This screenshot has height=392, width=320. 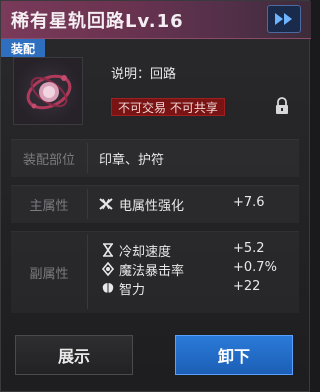 I want to click on main-attr-divider, so click(x=87, y=204).